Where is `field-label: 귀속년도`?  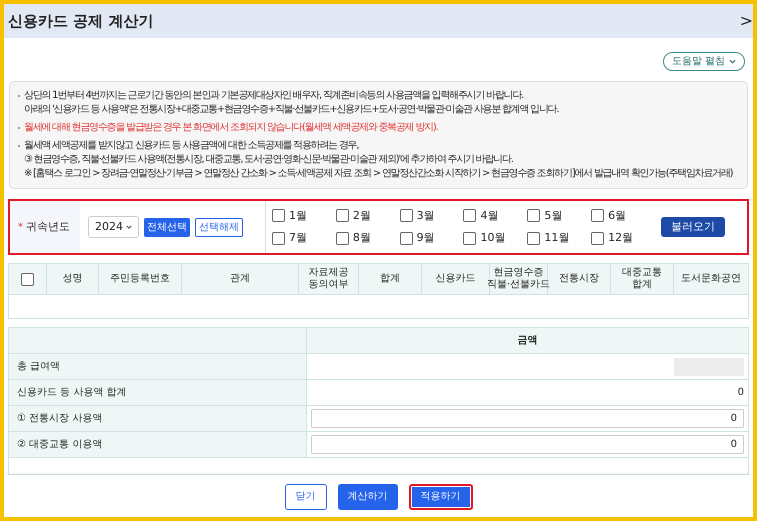
field-label: 귀속년도 is located at coordinates (48, 226).